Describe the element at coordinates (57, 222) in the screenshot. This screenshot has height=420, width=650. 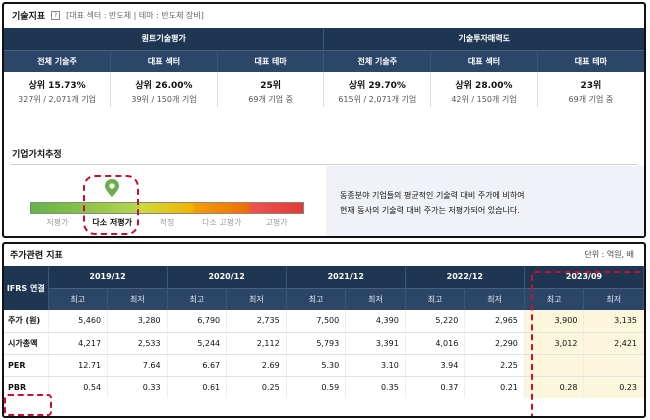
I see `gauge-label: 저평가` at that location.